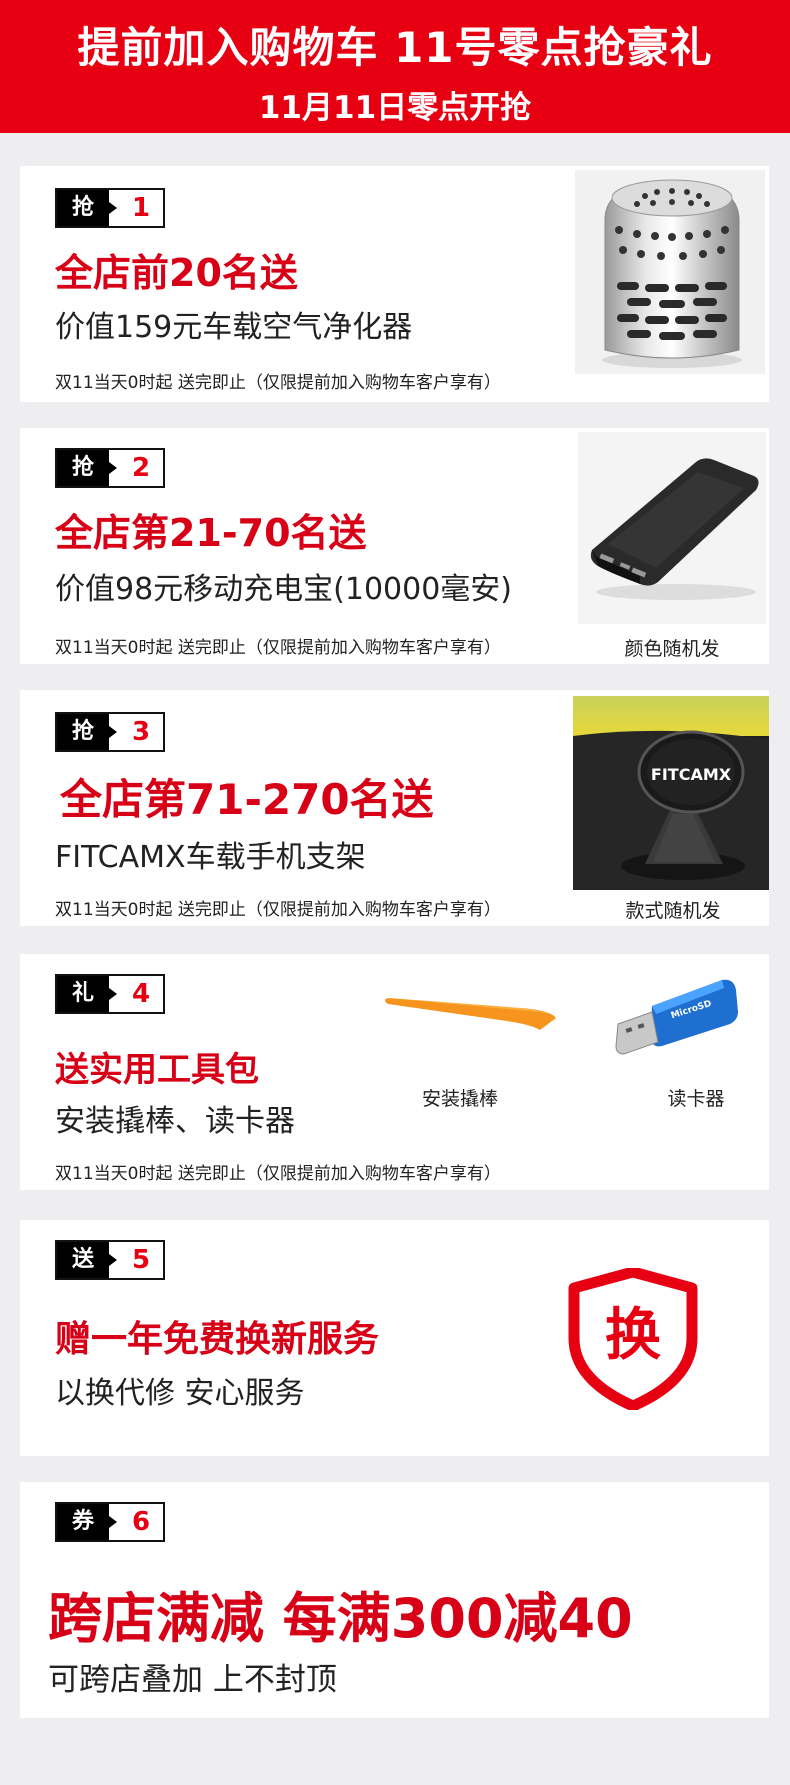 This screenshot has width=790, height=1785. What do you see at coordinates (83, 1522) in the screenshot?
I see `tag-label: 券` at bounding box center [83, 1522].